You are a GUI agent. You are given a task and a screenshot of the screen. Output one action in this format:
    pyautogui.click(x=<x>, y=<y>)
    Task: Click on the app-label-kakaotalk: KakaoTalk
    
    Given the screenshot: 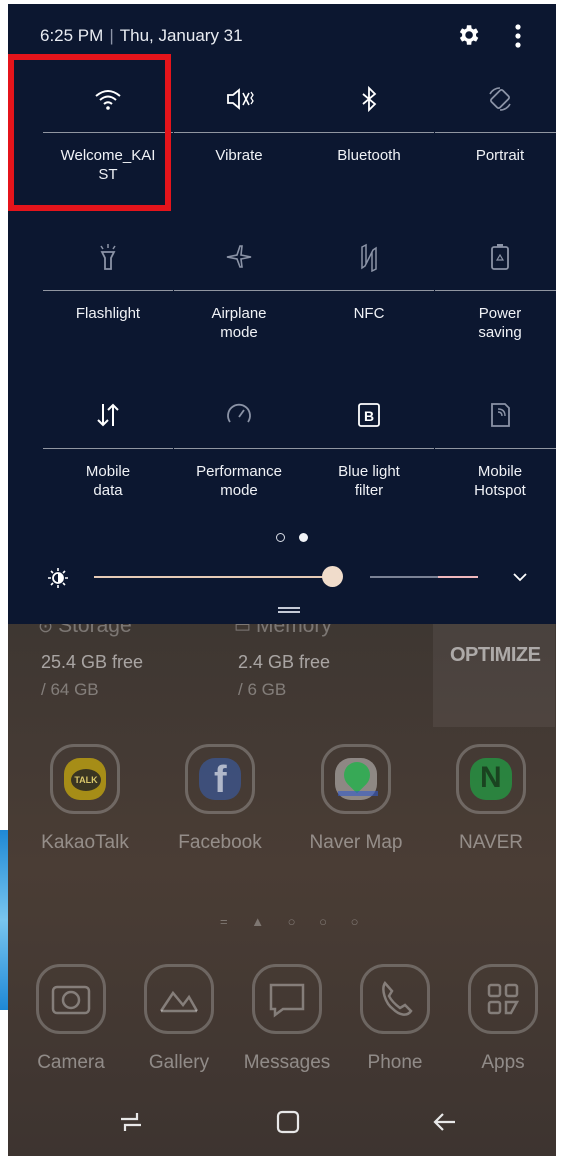 What is the action you would take?
    pyautogui.click(x=85, y=842)
    